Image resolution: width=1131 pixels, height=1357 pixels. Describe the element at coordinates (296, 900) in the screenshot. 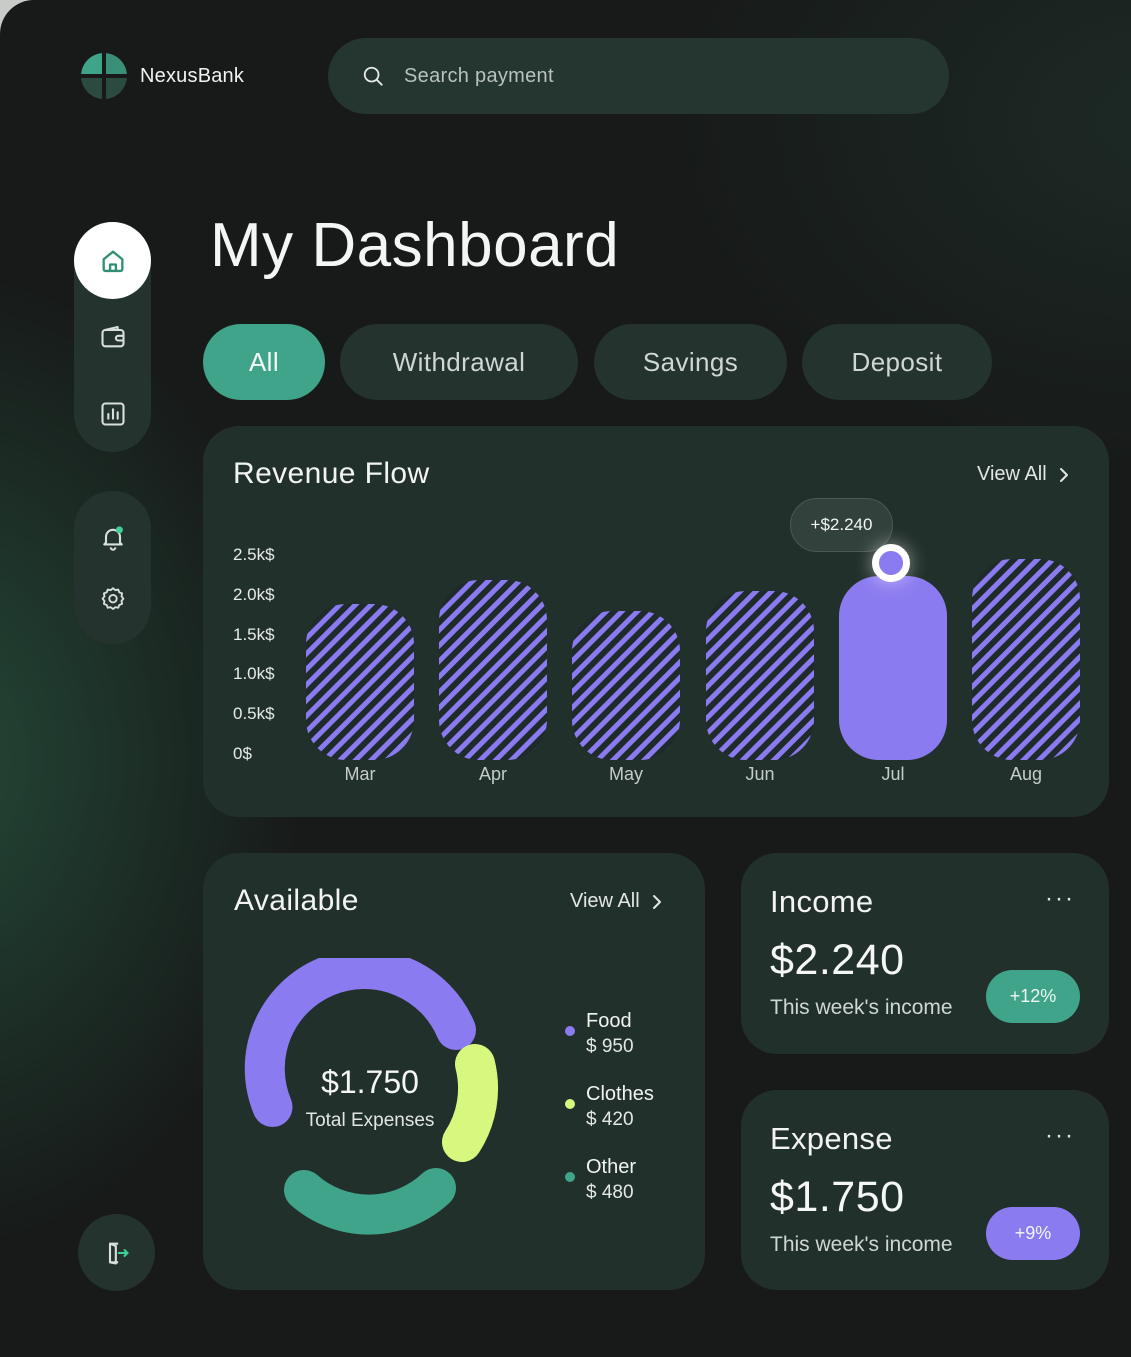

I see `available-title: Available` at that location.